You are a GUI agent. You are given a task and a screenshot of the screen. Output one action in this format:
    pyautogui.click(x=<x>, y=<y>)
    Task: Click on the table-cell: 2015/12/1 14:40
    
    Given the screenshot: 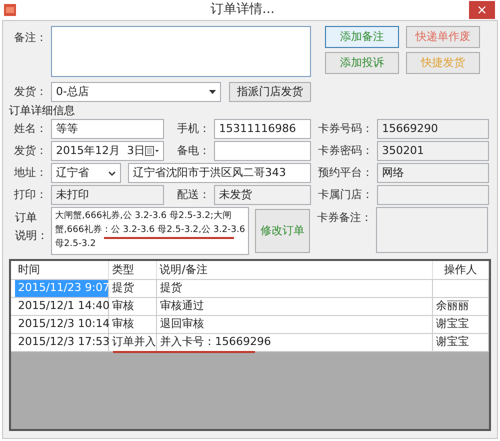 What is the action you would take?
    pyautogui.click(x=62, y=306)
    